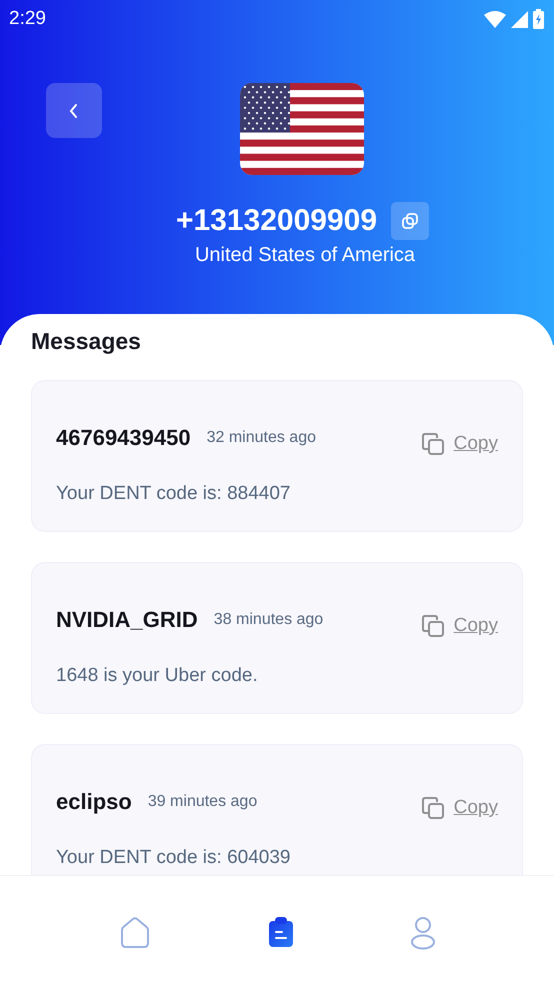  What do you see at coordinates (174, 858) in the screenshot?
I see `message-text: Your DENT code is: 604039` at bounding box center [174, 858].